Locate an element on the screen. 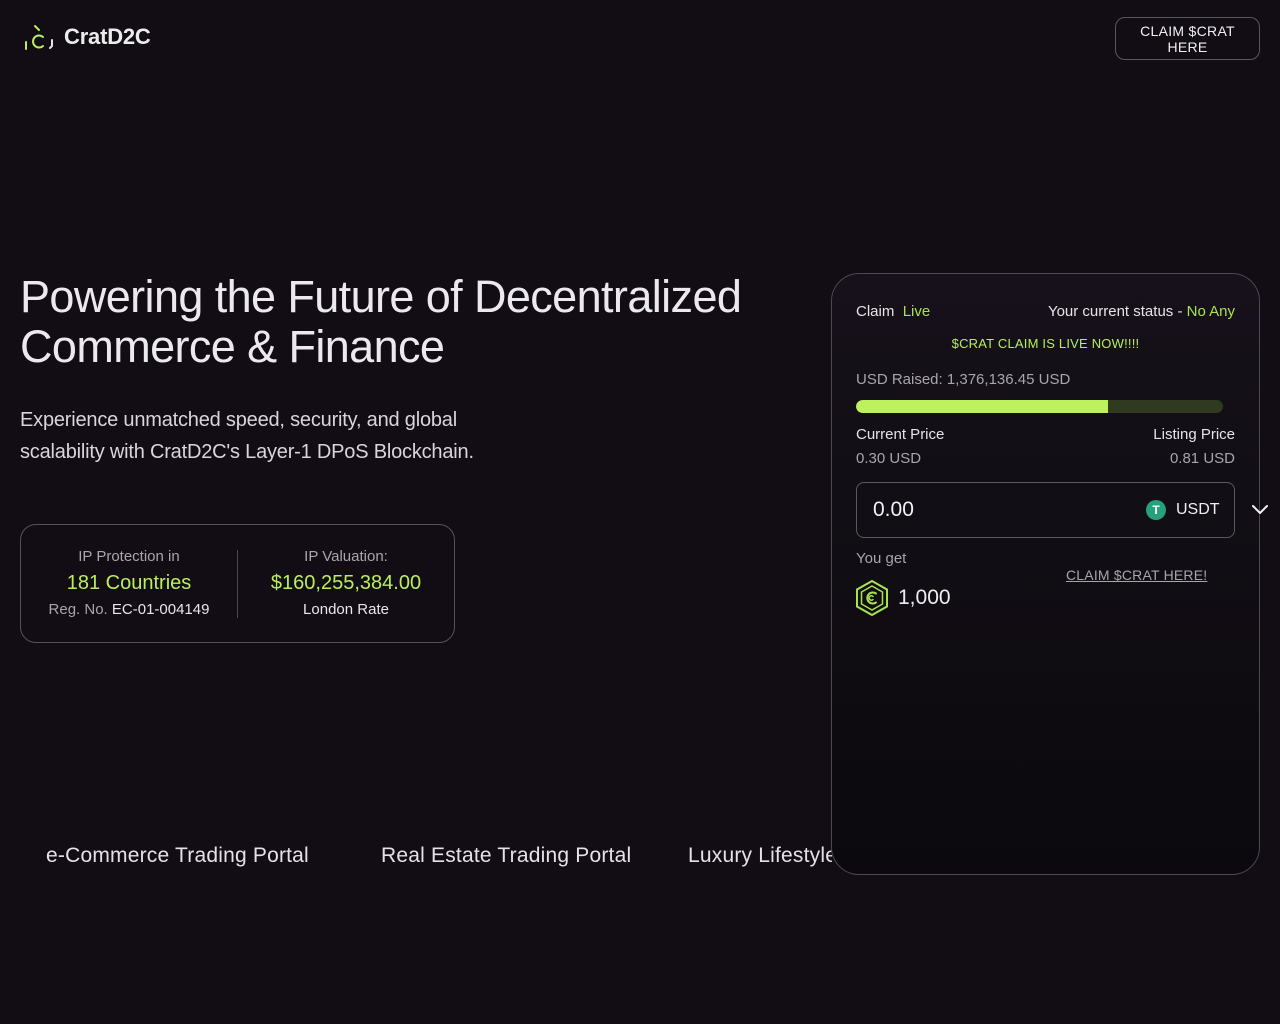 The width and height of the screenshot is (1280, 1024). brand-name: CratD2C is located at coordinates (107, 36).